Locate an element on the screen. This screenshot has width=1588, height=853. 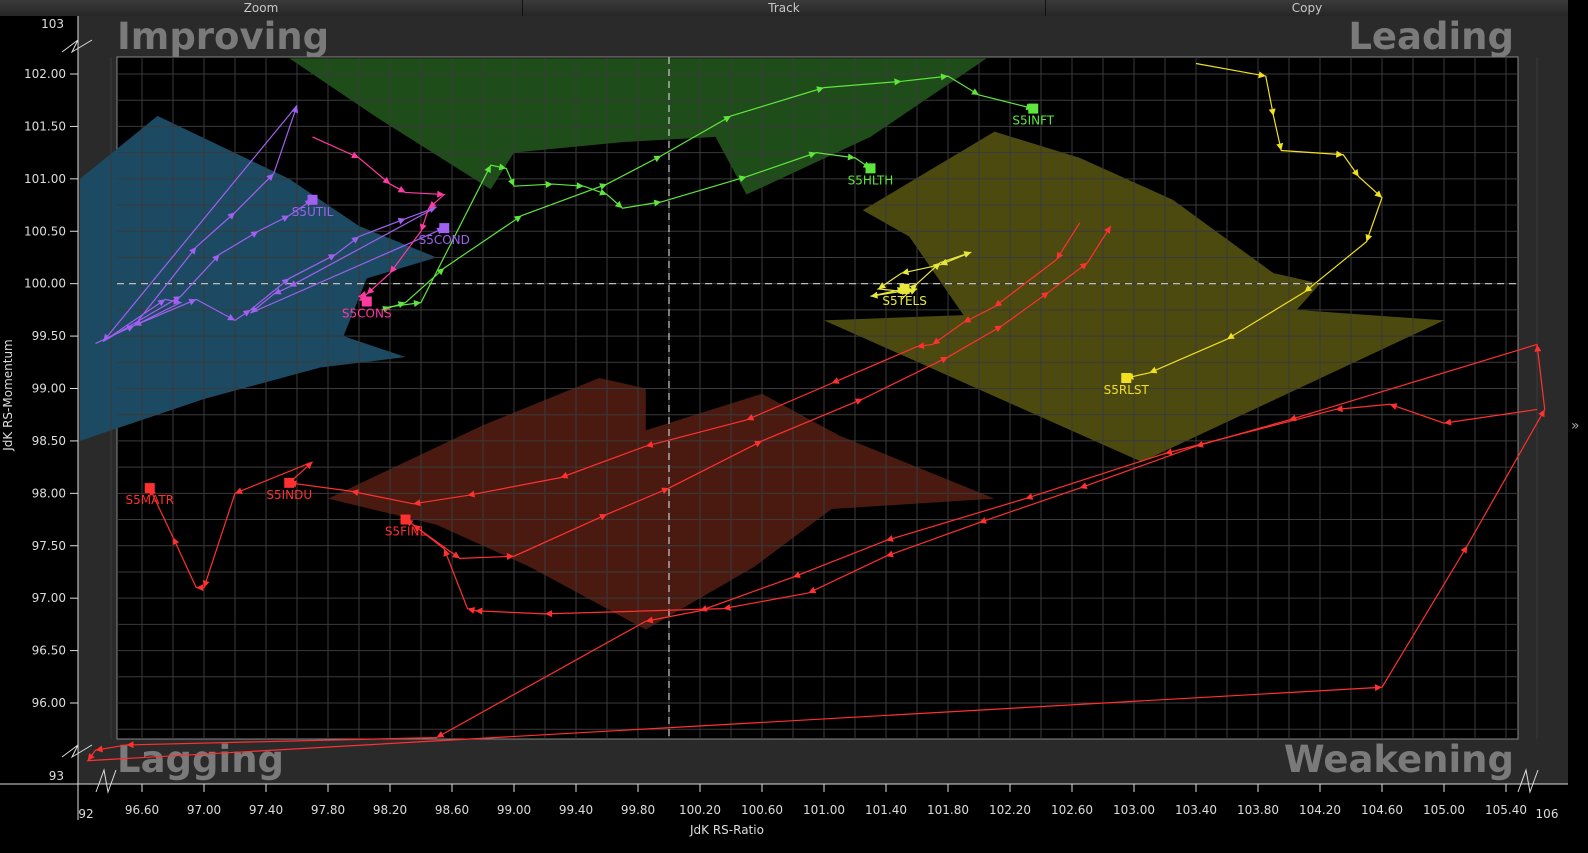
y-tick-label: 99.50 is located at coordinates (49, 336).